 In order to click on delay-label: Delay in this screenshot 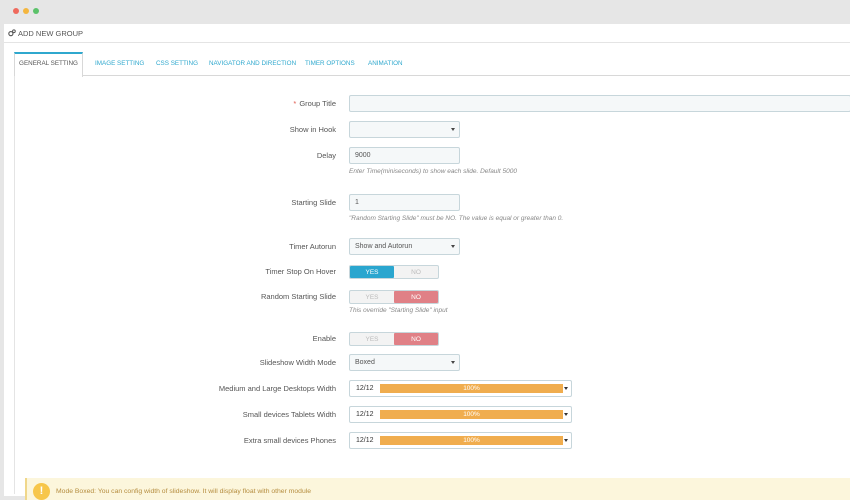, I will do `click(326, 155)`.